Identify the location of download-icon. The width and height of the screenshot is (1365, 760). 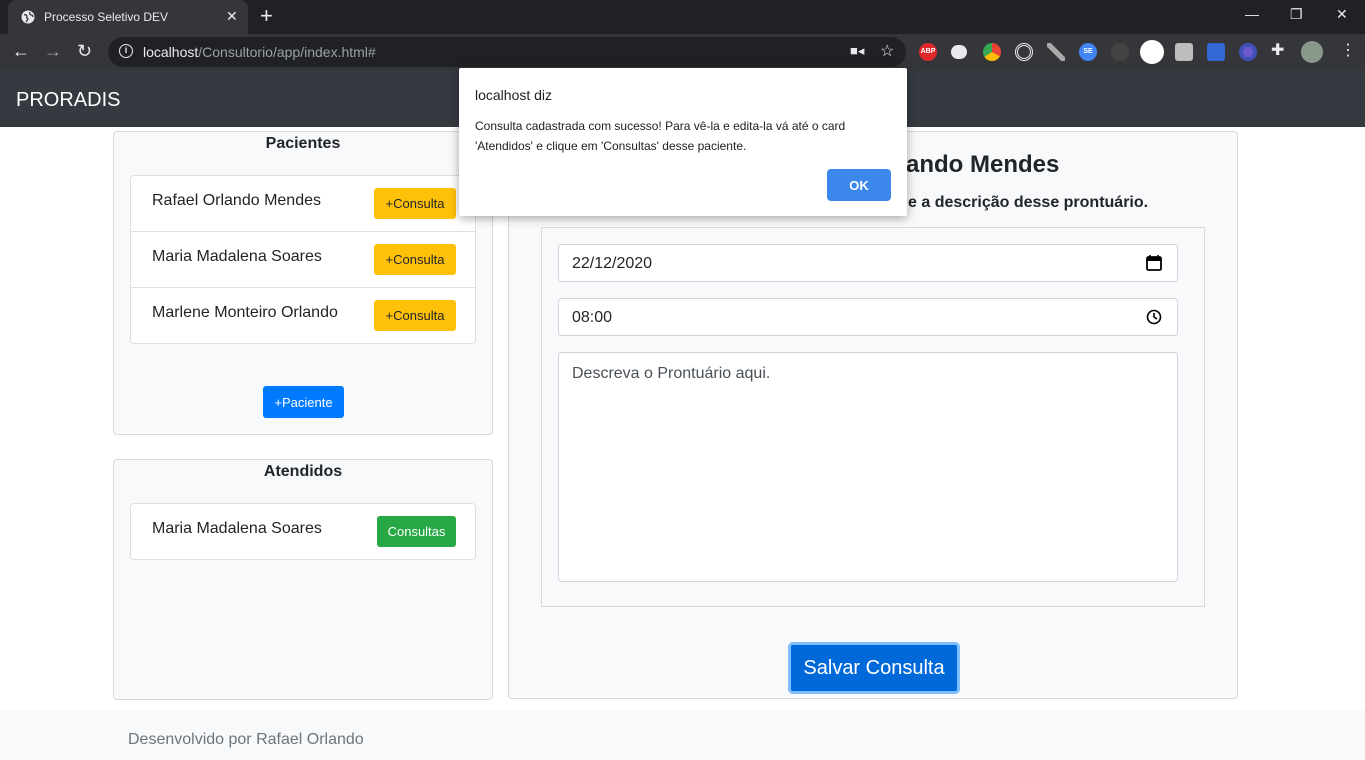
(1216, 52).